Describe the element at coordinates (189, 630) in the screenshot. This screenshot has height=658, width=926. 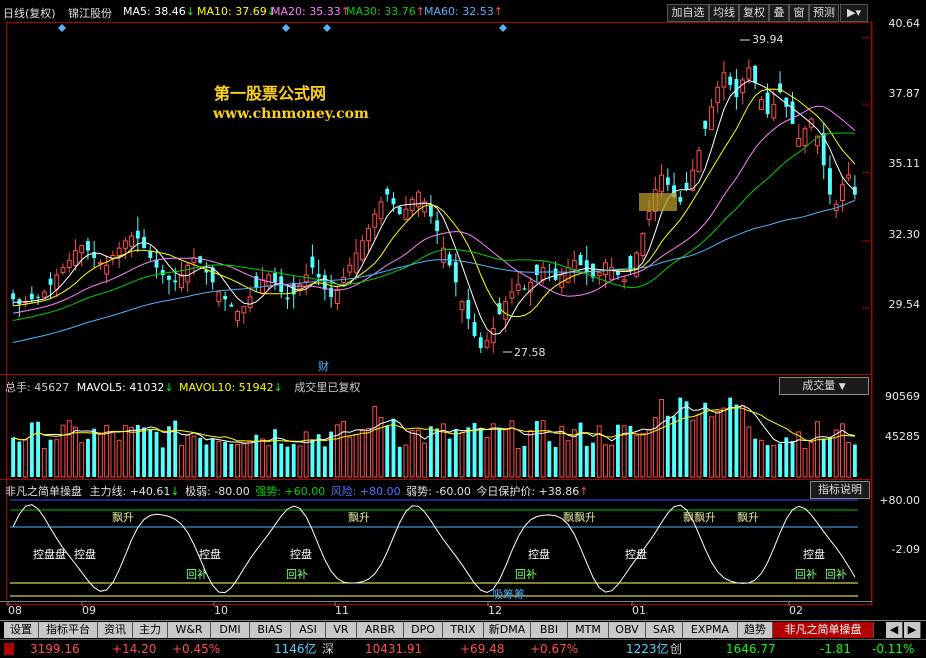
I see `tab-wr: W&R` at that location.